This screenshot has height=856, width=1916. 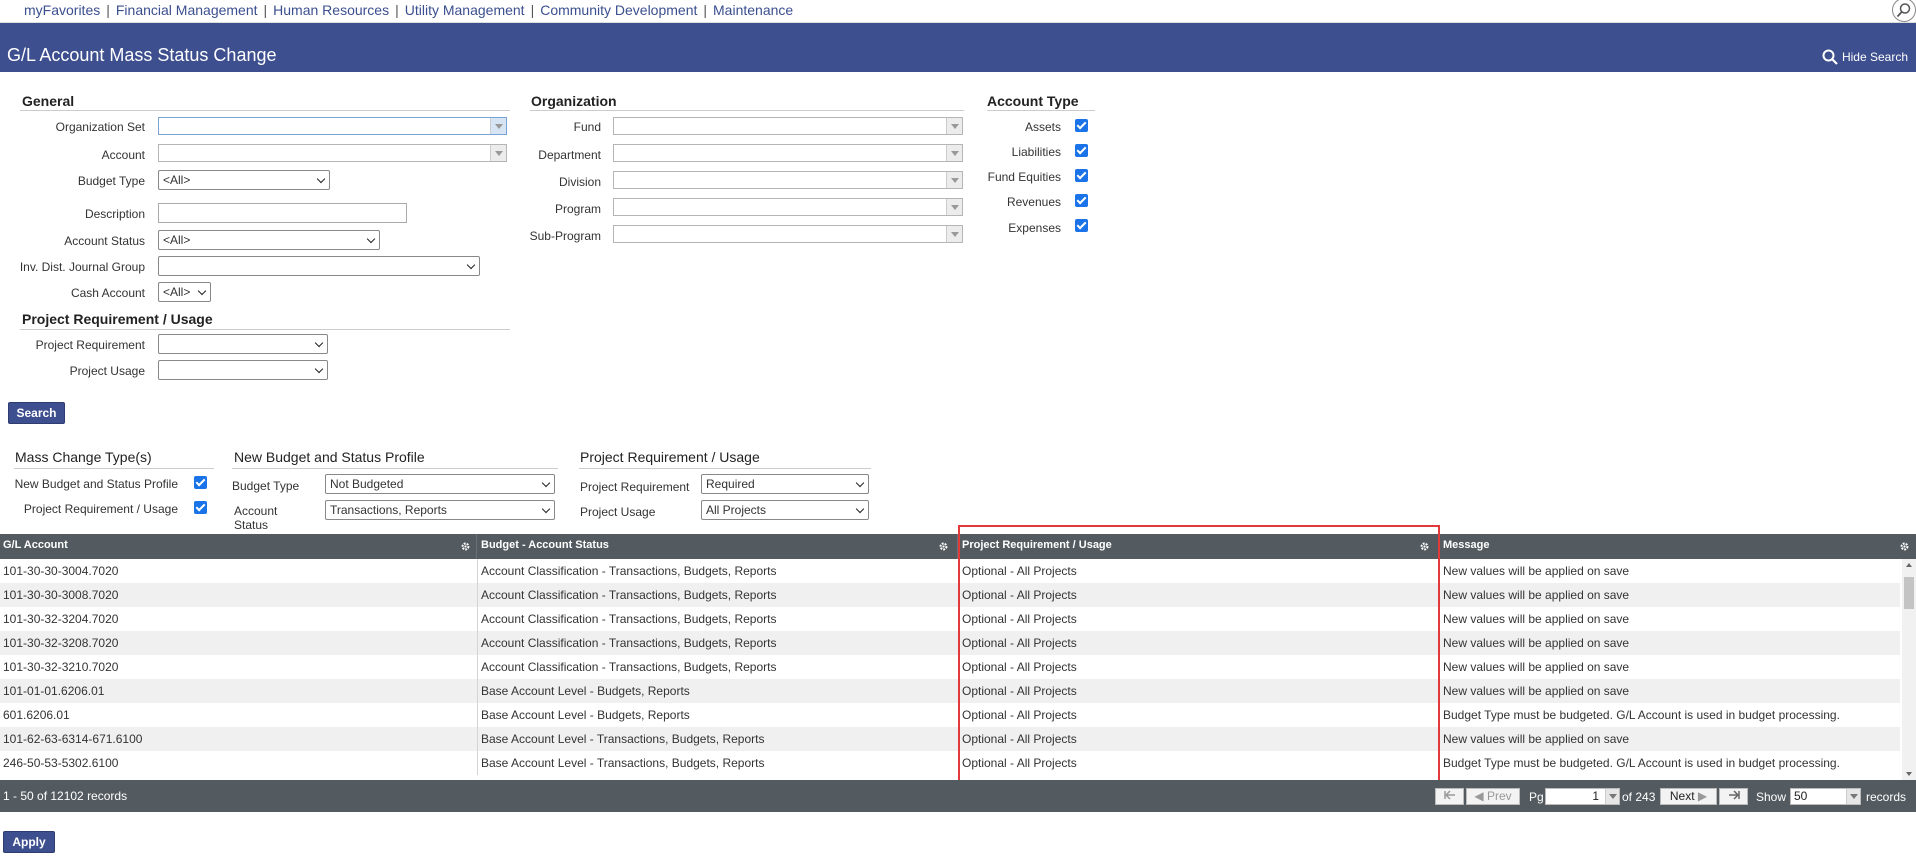 I want to click on next-page-button: Next ▶, so click(x=1688, y=796).